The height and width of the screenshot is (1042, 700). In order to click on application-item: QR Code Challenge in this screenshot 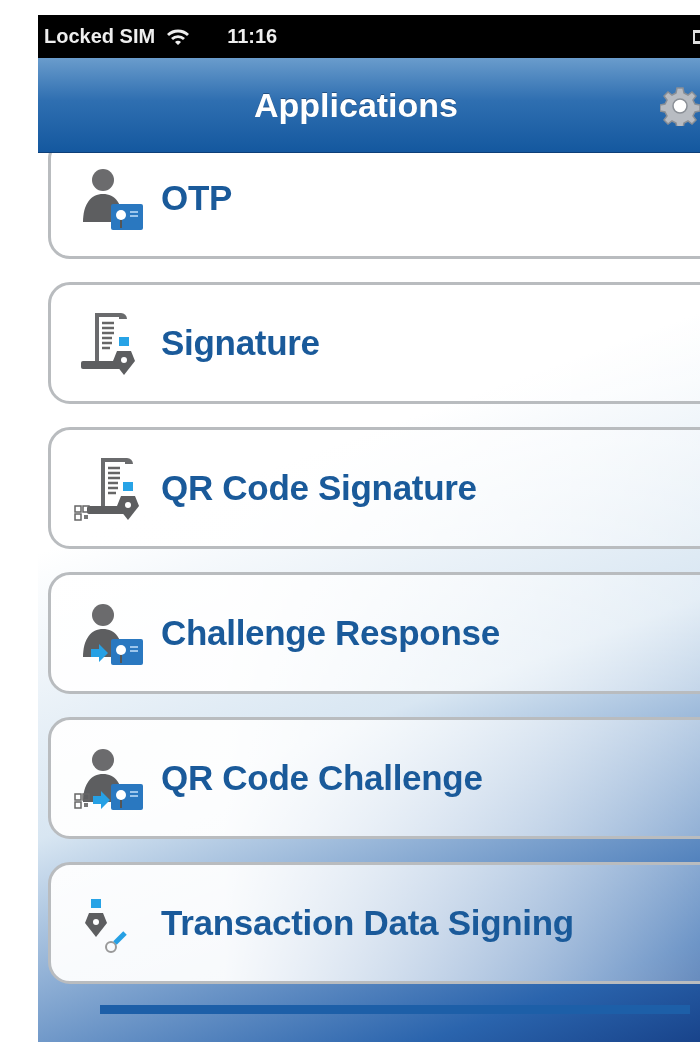, I will do `click(374, 778)`.